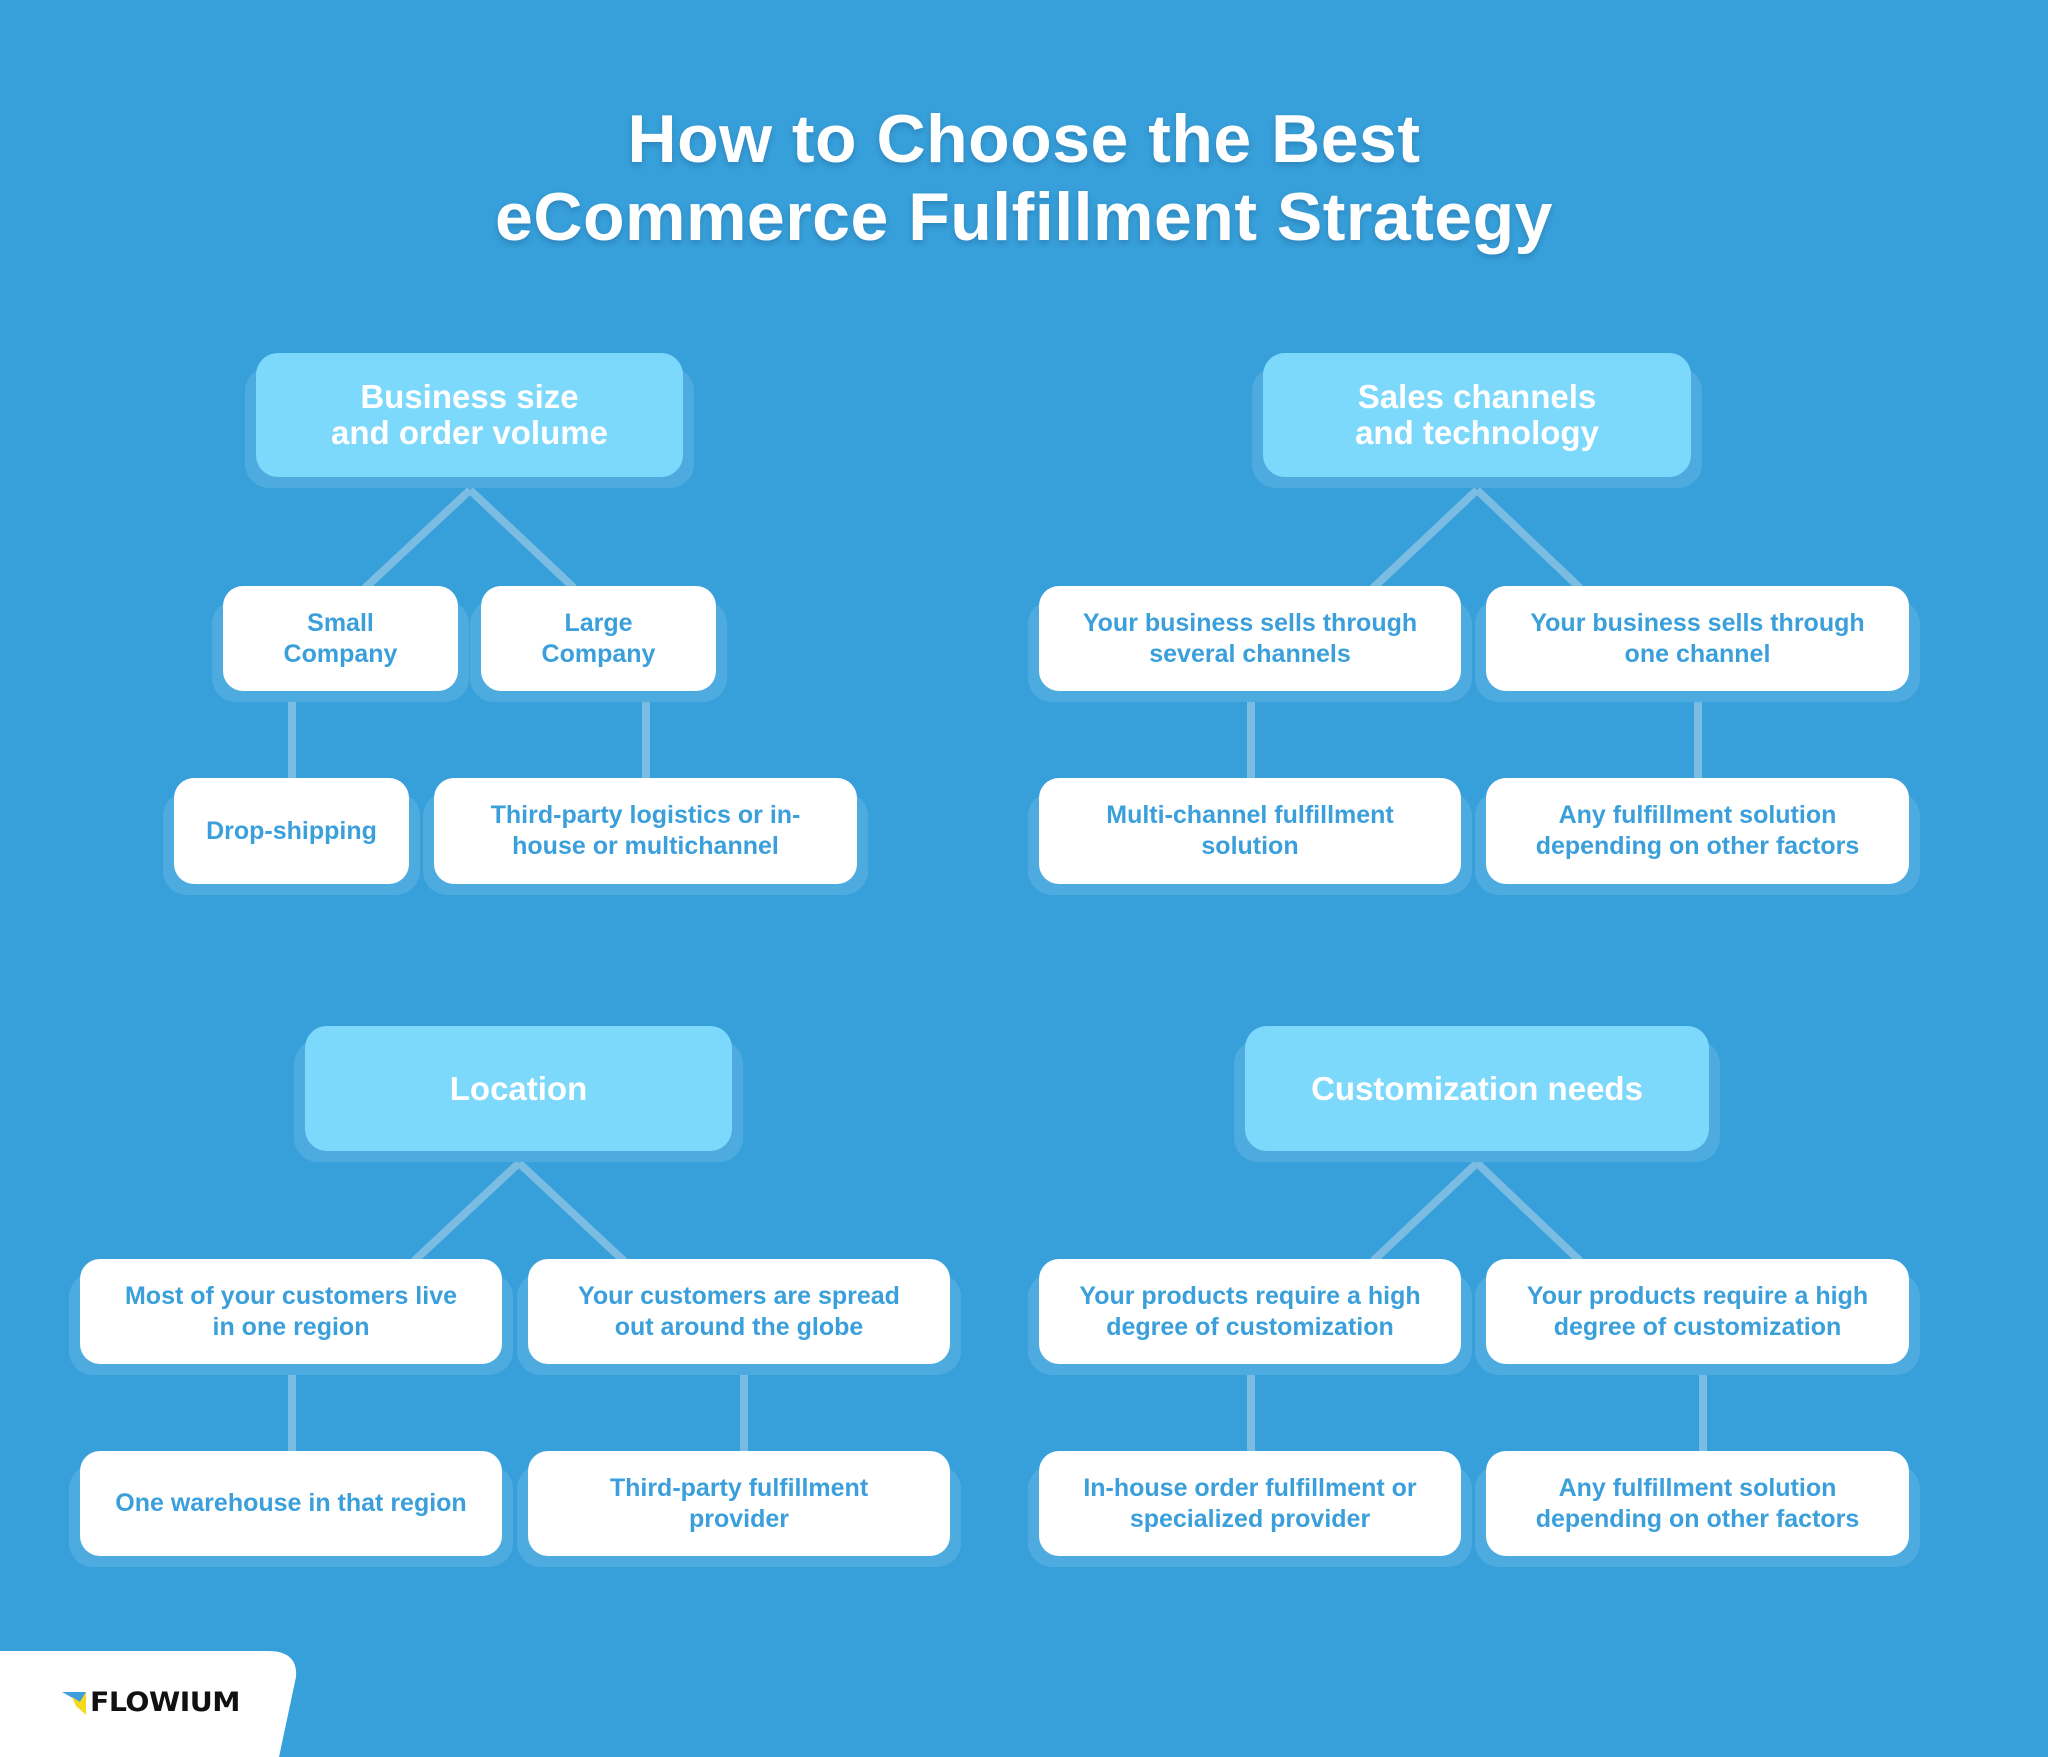 The height and width of the screenshot is (1757, 2048). I want to click on category-header: Customization needs, so click(1477, 1094).